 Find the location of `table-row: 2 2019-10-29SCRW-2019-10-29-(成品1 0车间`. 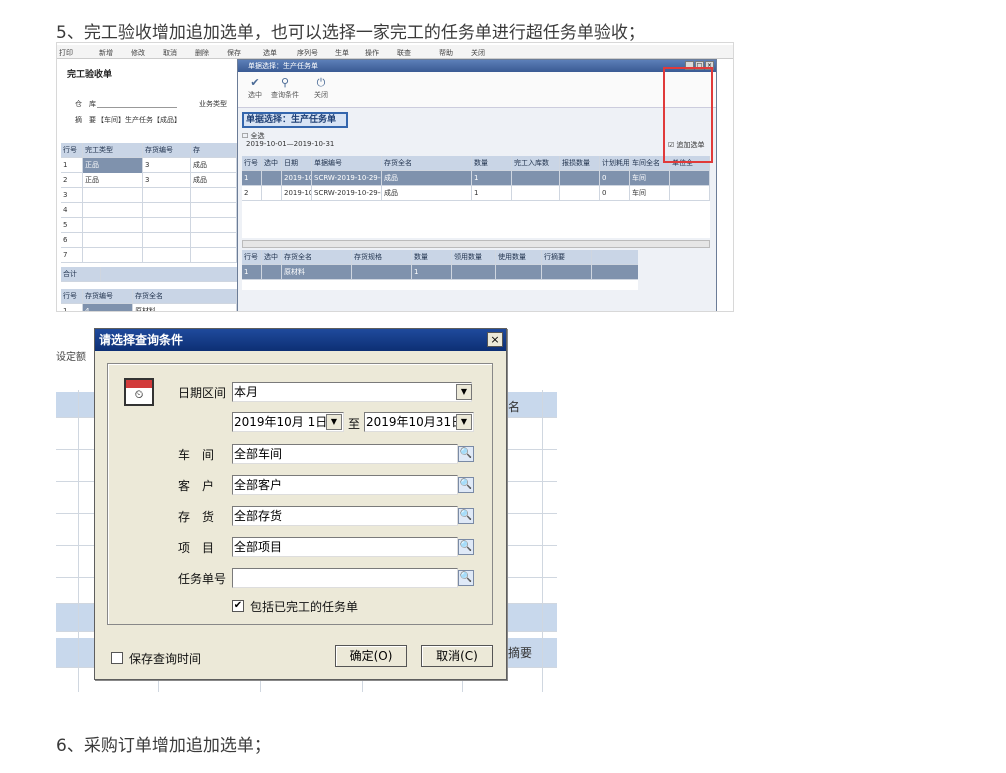

table-row: 2 2019-10-29SCRW-2019-10-29-(成品1 0车间 is located at coordinates (476, 193).